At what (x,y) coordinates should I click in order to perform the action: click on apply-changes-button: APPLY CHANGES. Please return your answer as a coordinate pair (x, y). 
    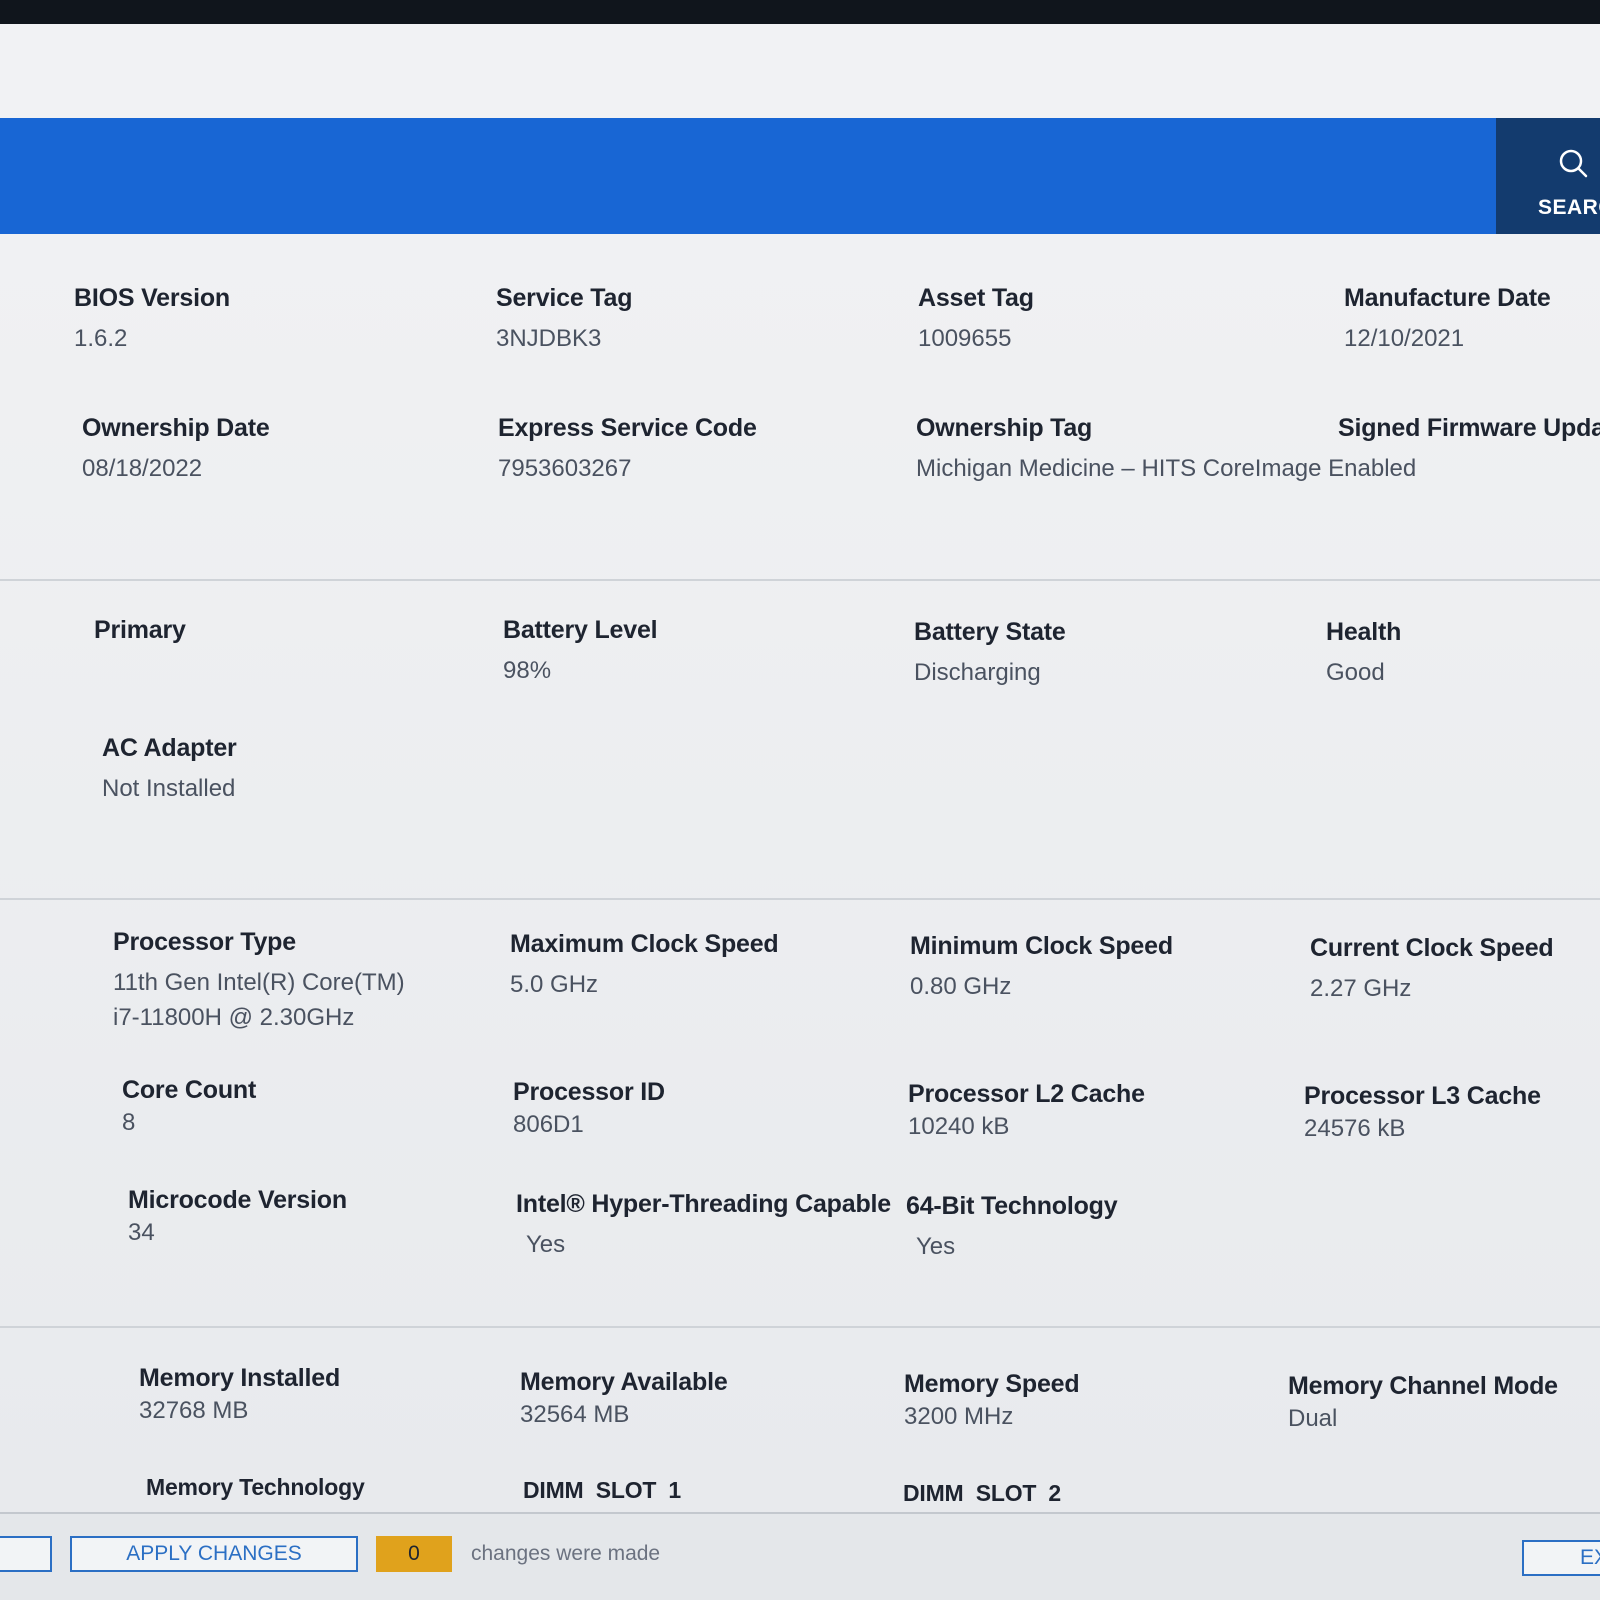
    Looking at the image, I should click on (214, 1554).